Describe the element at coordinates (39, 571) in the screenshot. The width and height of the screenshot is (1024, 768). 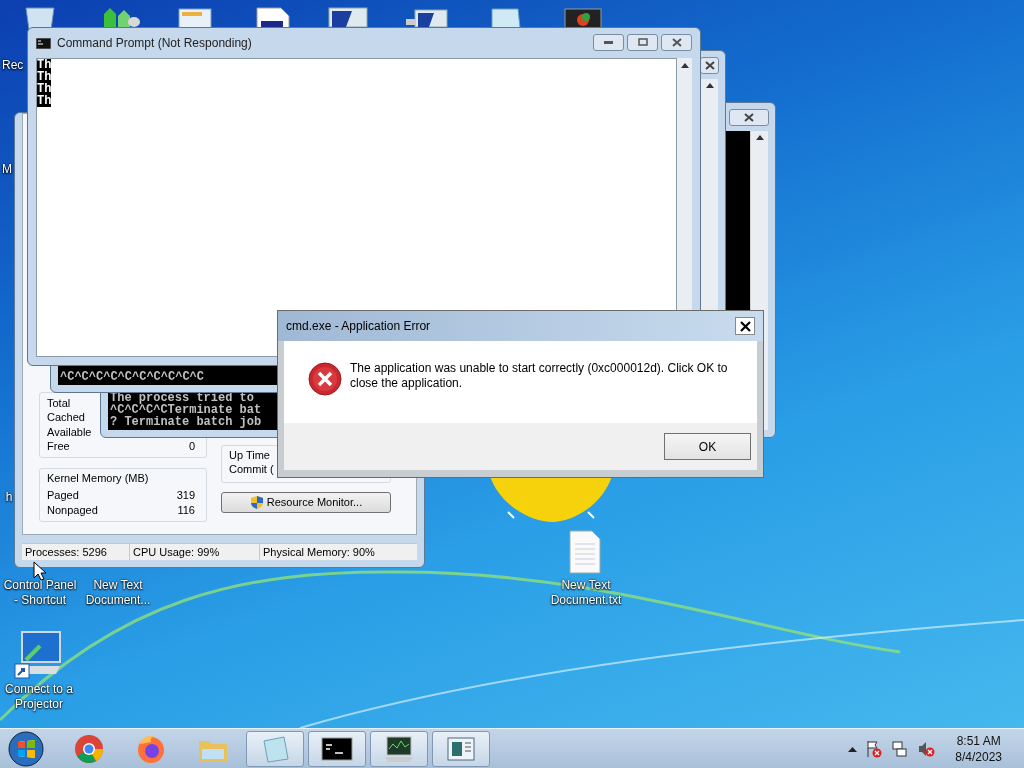
I see `mouse-cursor-icon` at that location.